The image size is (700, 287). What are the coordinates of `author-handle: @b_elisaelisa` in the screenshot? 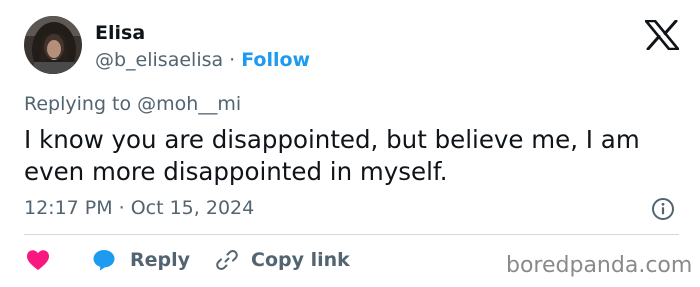 It's located at (159, 60).